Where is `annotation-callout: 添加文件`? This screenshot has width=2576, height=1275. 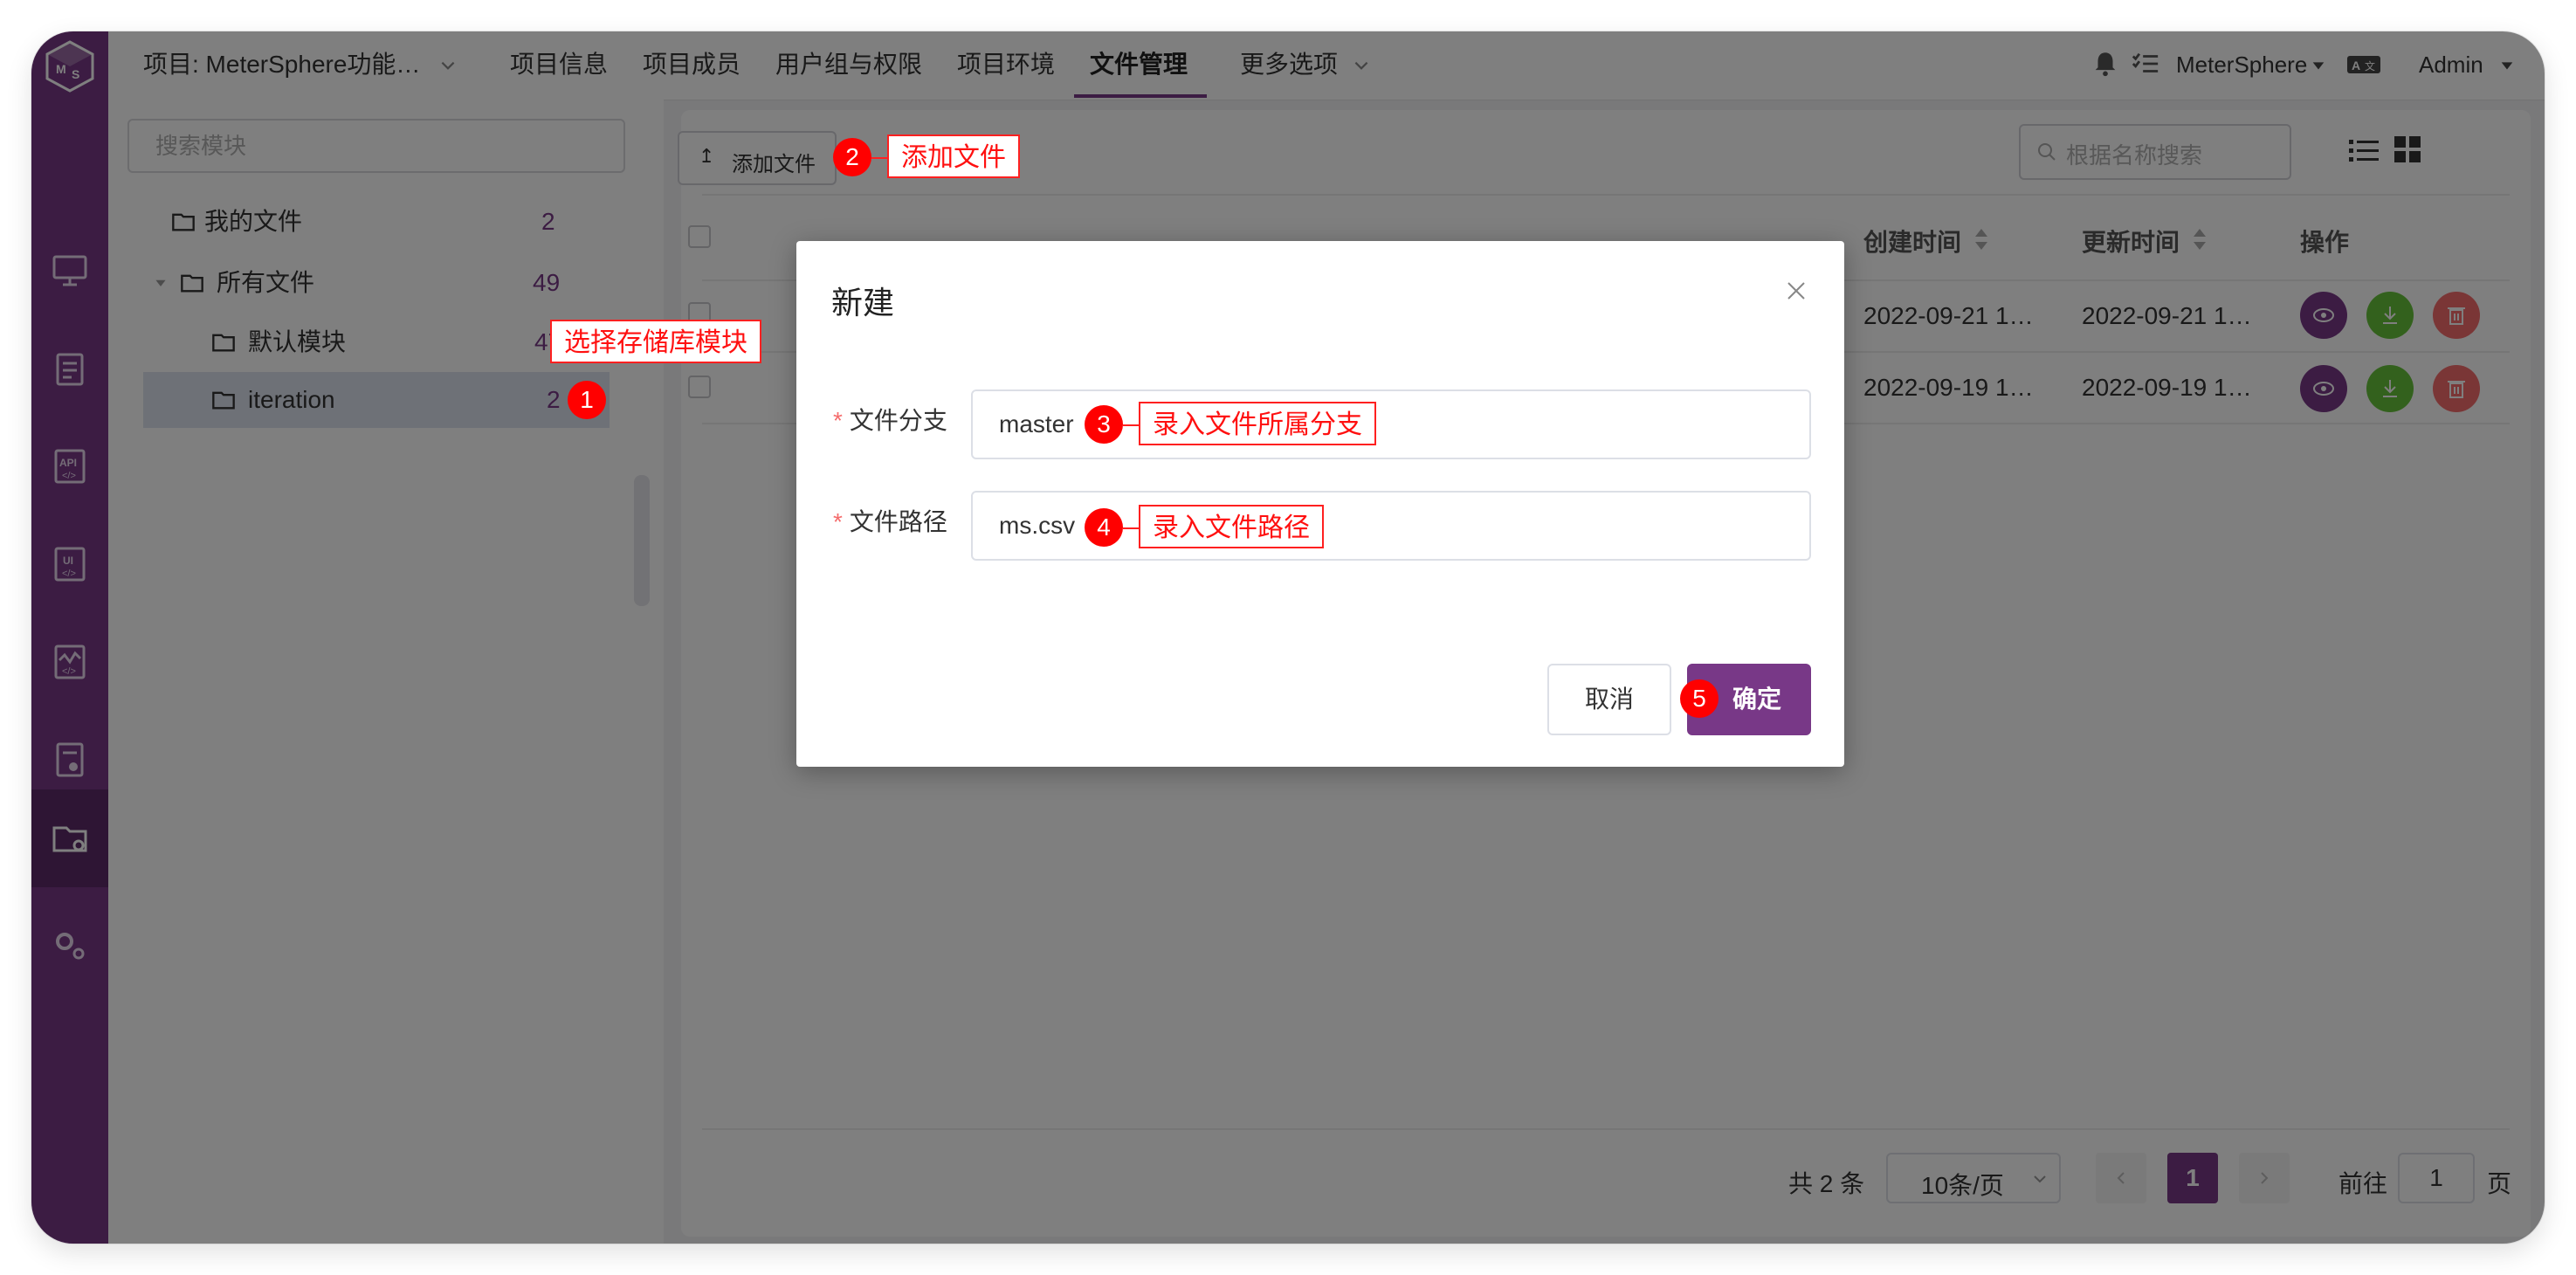
annotation-callout: 添加文件 is located at coordinates (953, 156).